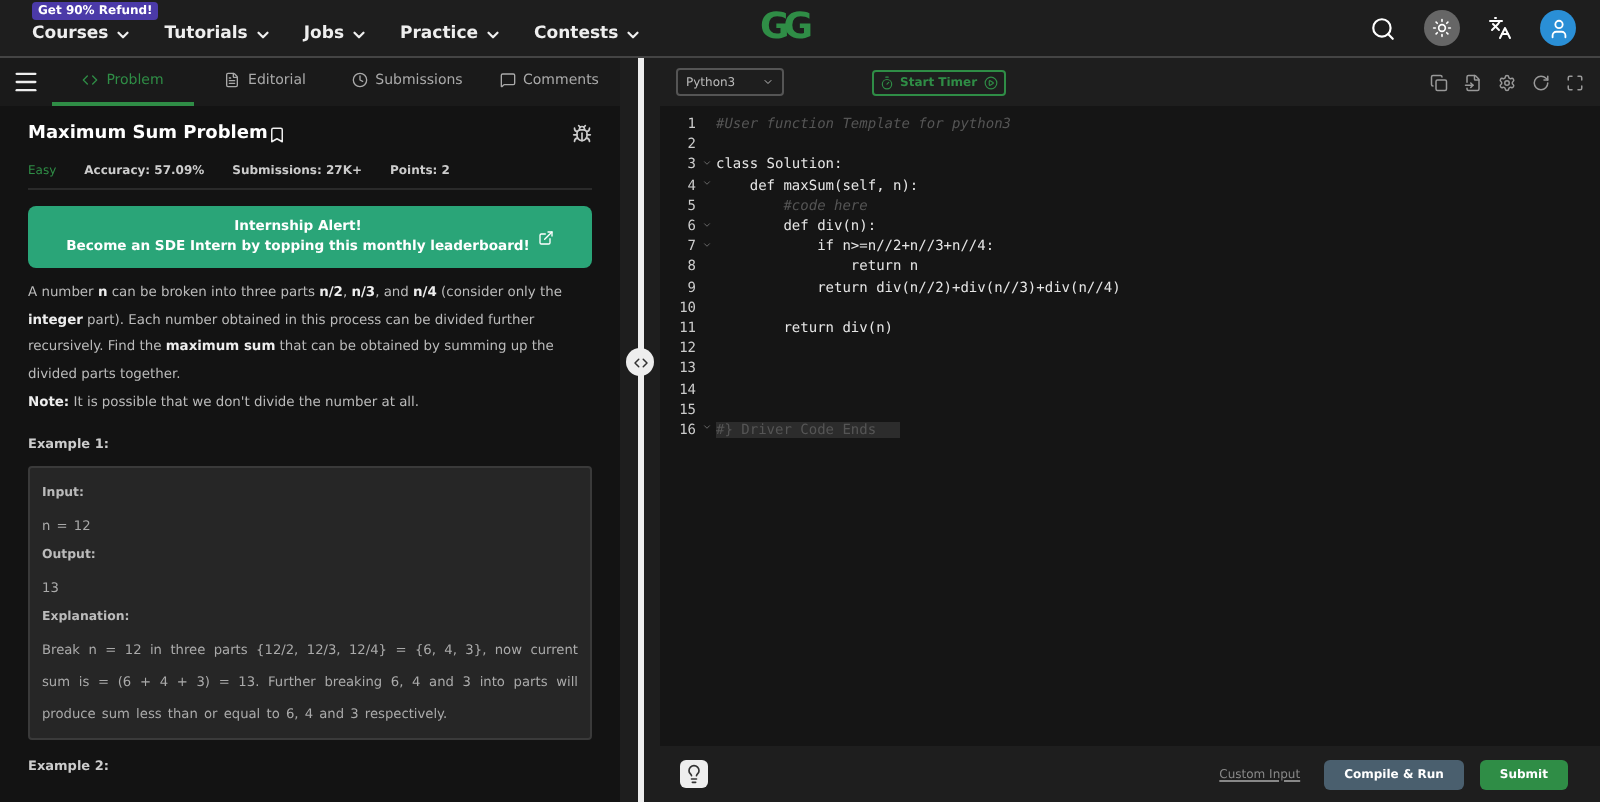 The height and width of the screenshot is (802, 1600). Describe the element at coordinates (507, 80) in the screenshot. I see `chat-bubble-icon` at that location.